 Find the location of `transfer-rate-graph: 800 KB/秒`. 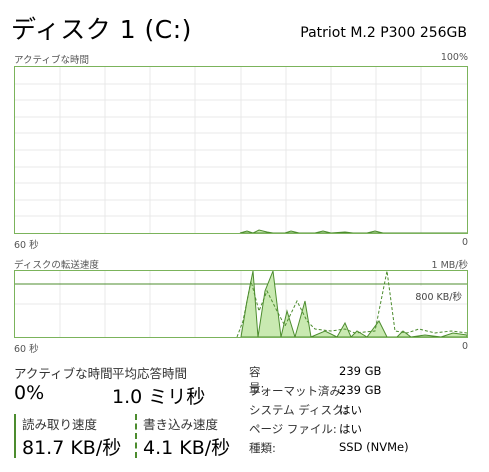

transfer-rate-graph: 800 KB/秒 is located at coordinates (241, 304).